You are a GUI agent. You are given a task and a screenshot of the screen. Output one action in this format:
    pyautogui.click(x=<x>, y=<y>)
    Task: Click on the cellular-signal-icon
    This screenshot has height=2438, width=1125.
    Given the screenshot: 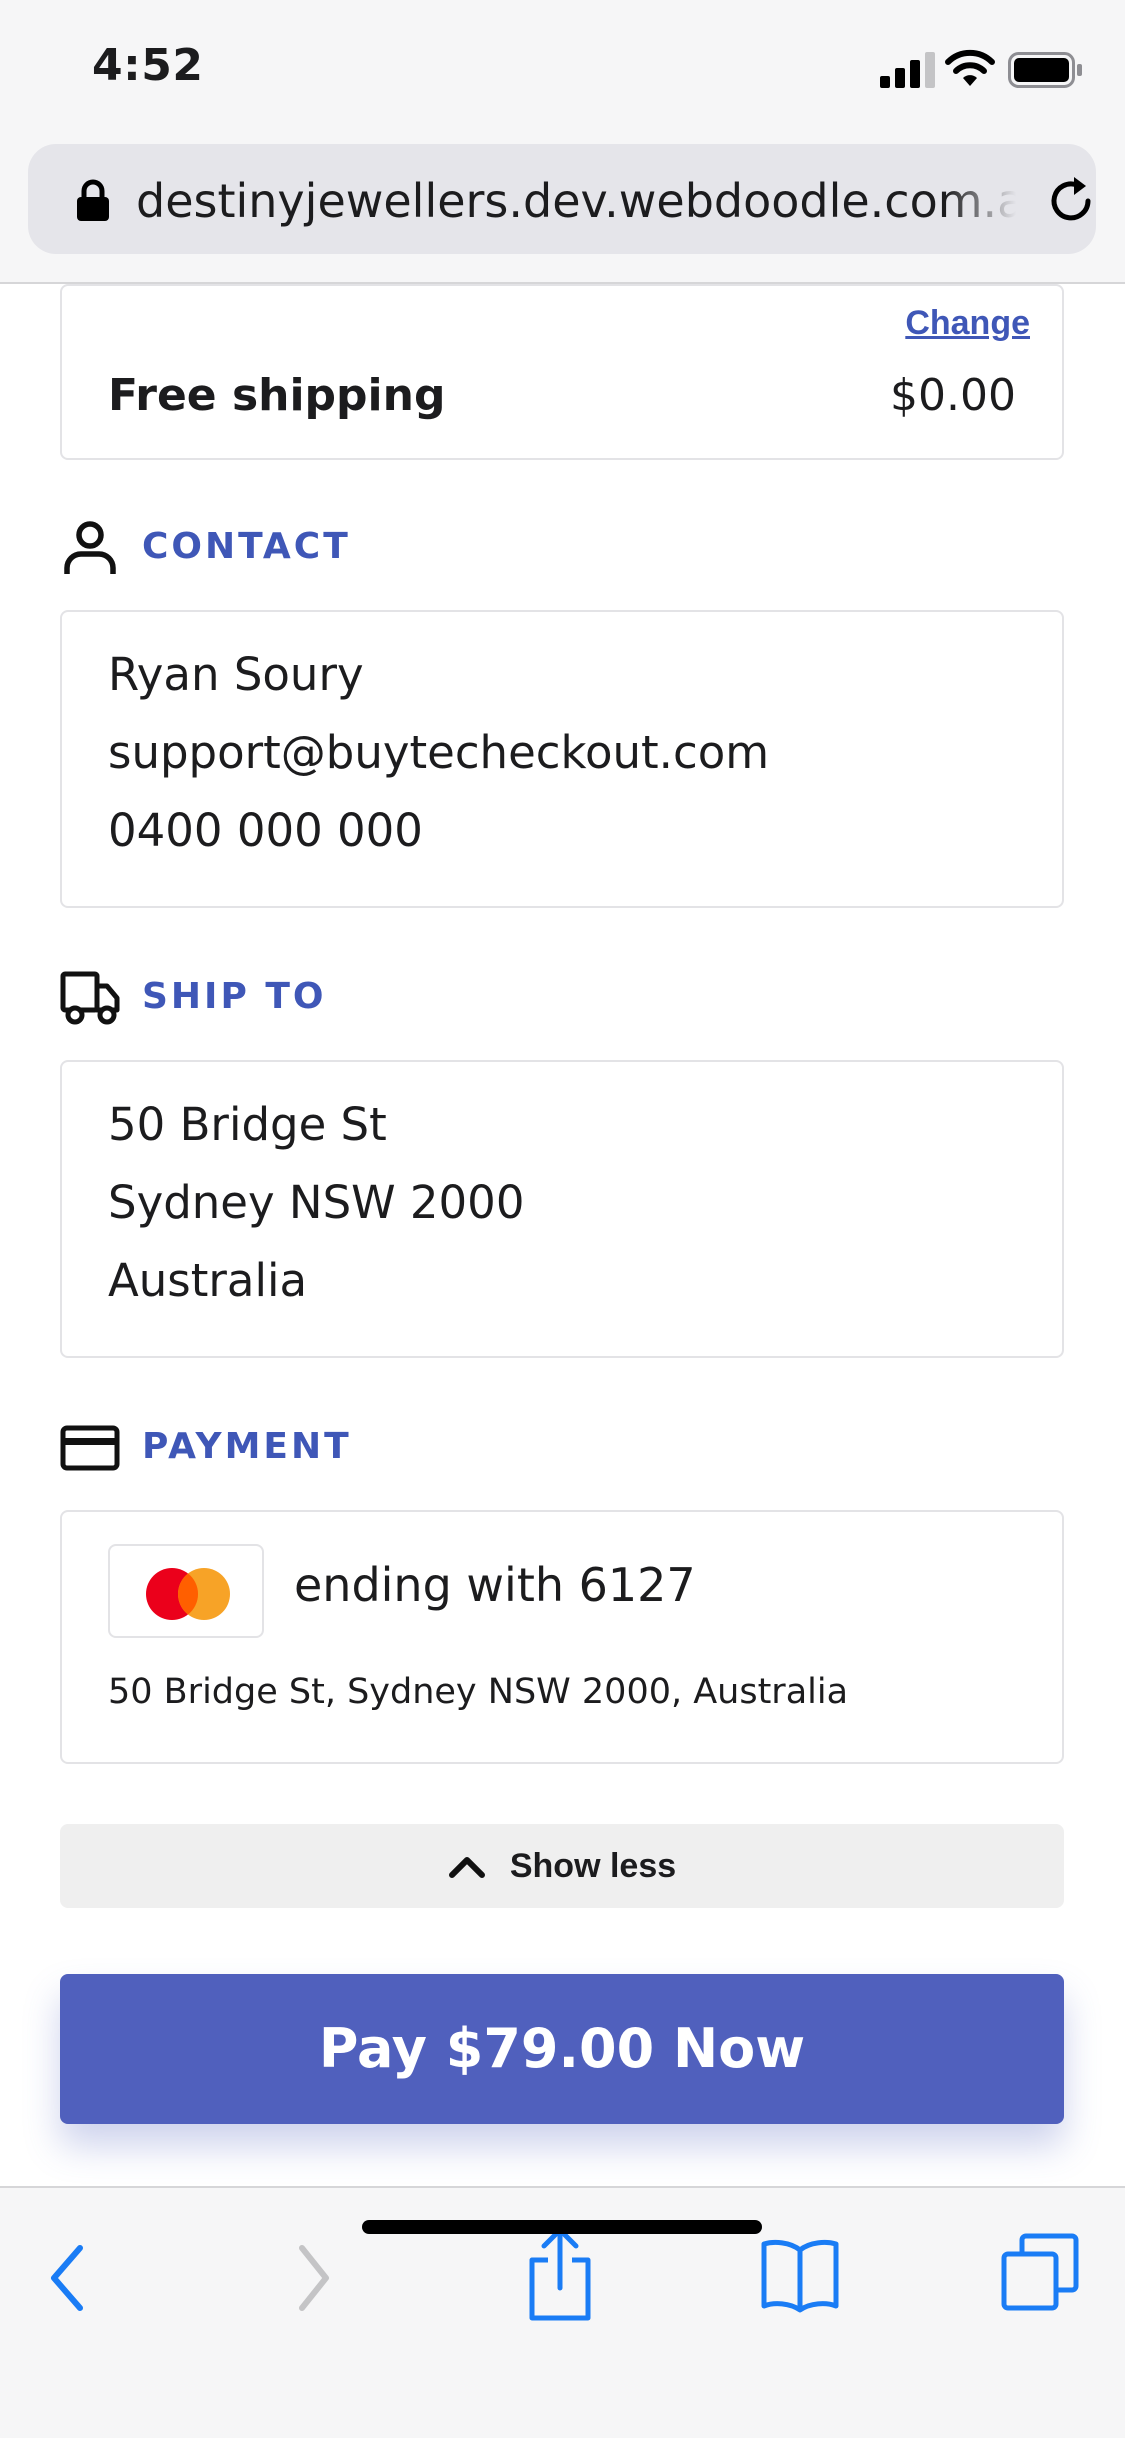 What is the action you would take?
    pyautogui.click(x=907, y=70)
    